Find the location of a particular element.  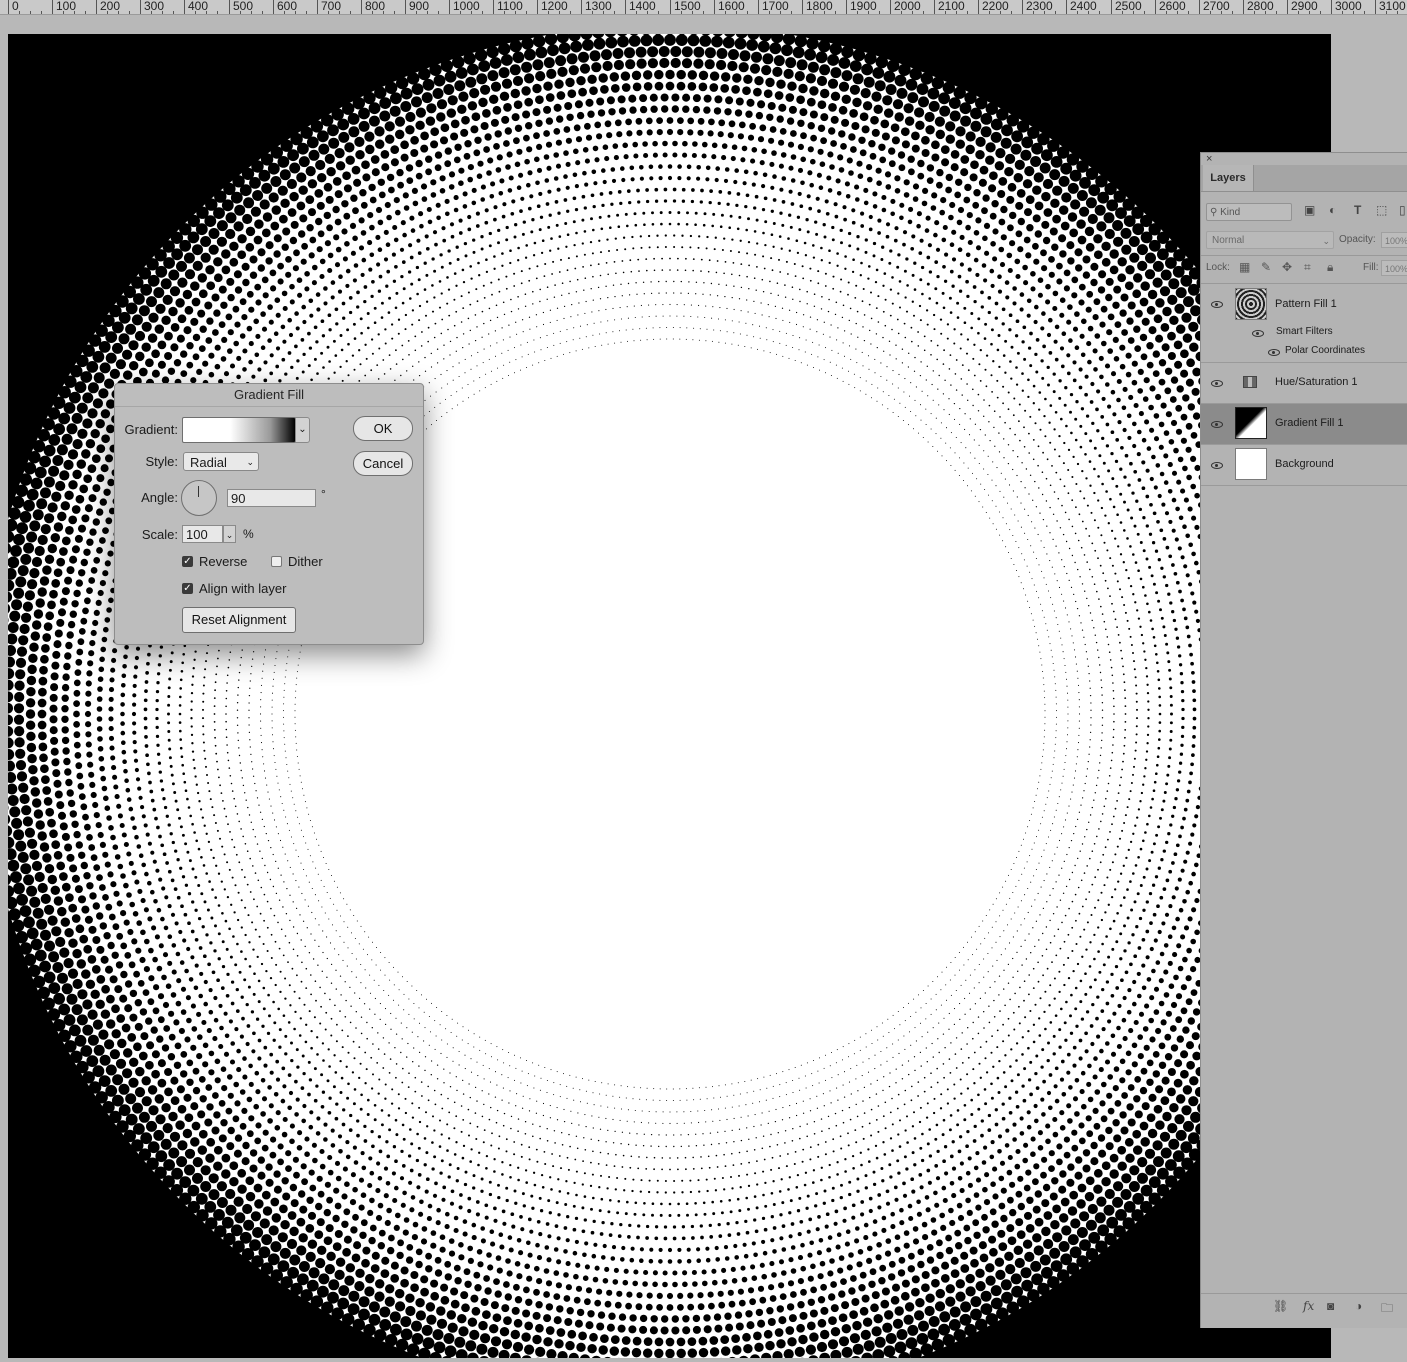

panel-footer: ⛓︎ fx ◙ ◑ 🗀︎ is located at coordinates (1304, 1307).